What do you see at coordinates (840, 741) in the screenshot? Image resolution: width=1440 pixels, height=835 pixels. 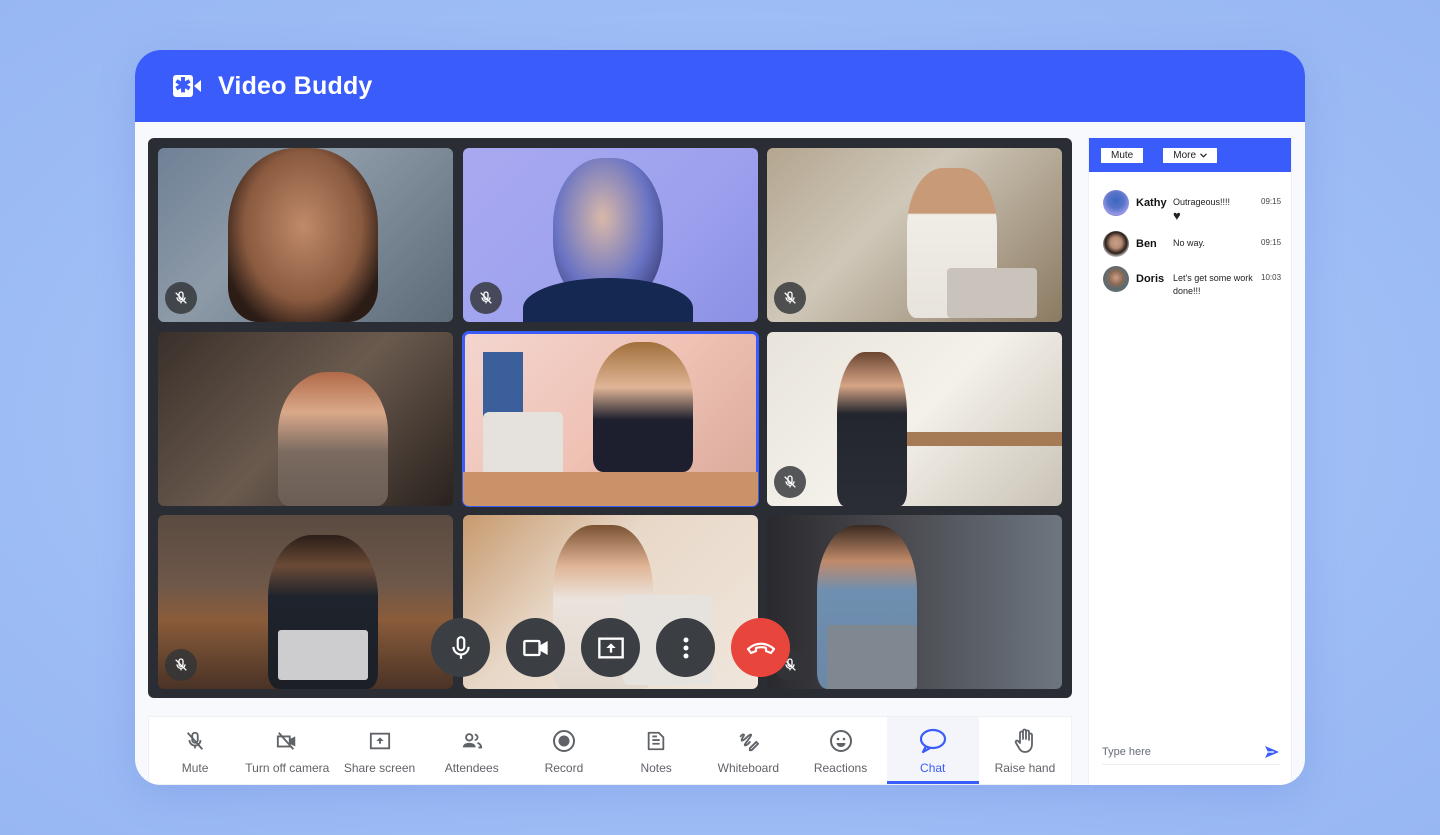 I see `smiley-icon` at bounding box center [840, 741].